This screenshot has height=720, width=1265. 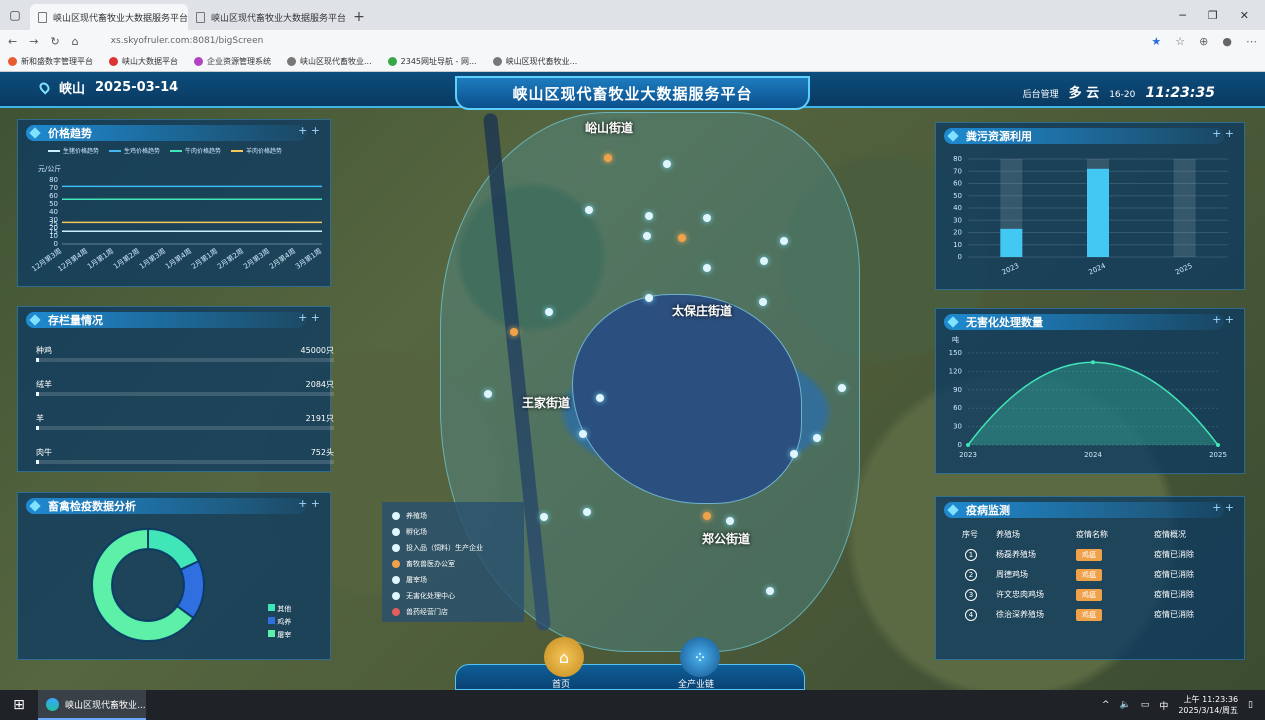 What do you see at coordinates (1091, 595) in the screenshot?
I see `table-row: 3 许文忠肉鸡场 鸡瘟 疫情已消除` at bounding box center [1091, 595].